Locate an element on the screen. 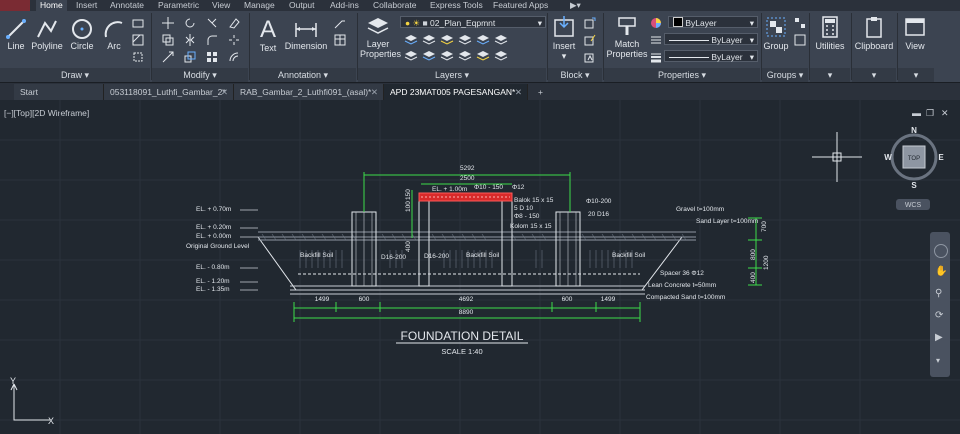 This screenshot has height=434, width=960. video-icon: ▶▾ is located at coordinates (575, 5).